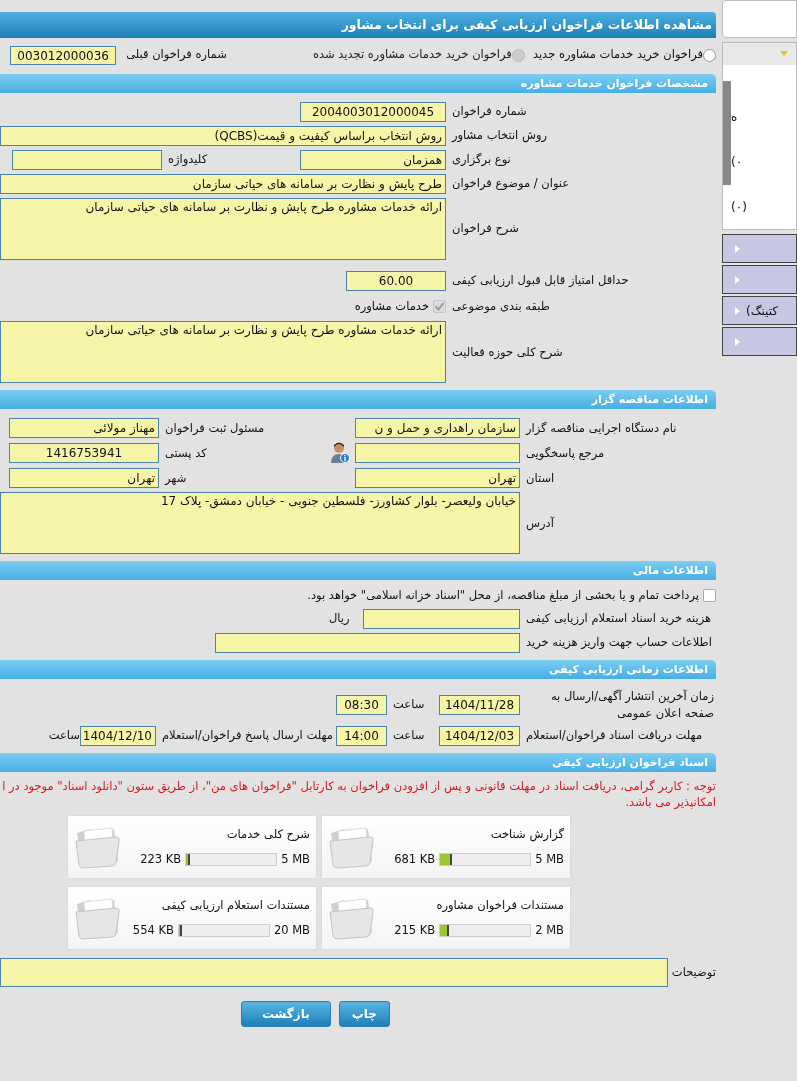 The width and height of the screenshot is (797, 1081). What do you see at coordinates (188, 160) in the screenshot?
I see `field-label: کلیدواژه` at bounding box center [188, 160].